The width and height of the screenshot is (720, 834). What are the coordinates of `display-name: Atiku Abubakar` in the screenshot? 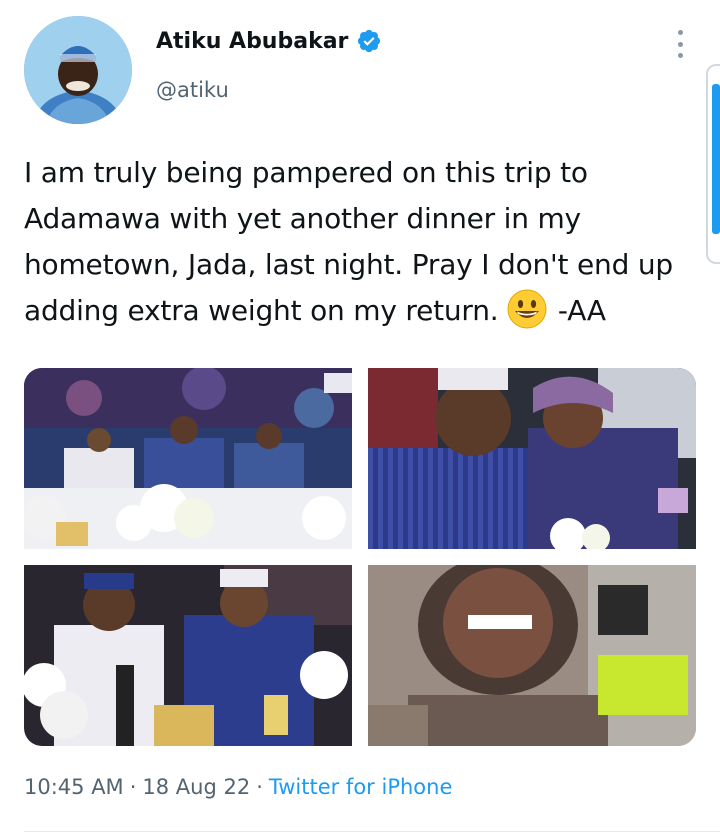 It's located at (252, 41).